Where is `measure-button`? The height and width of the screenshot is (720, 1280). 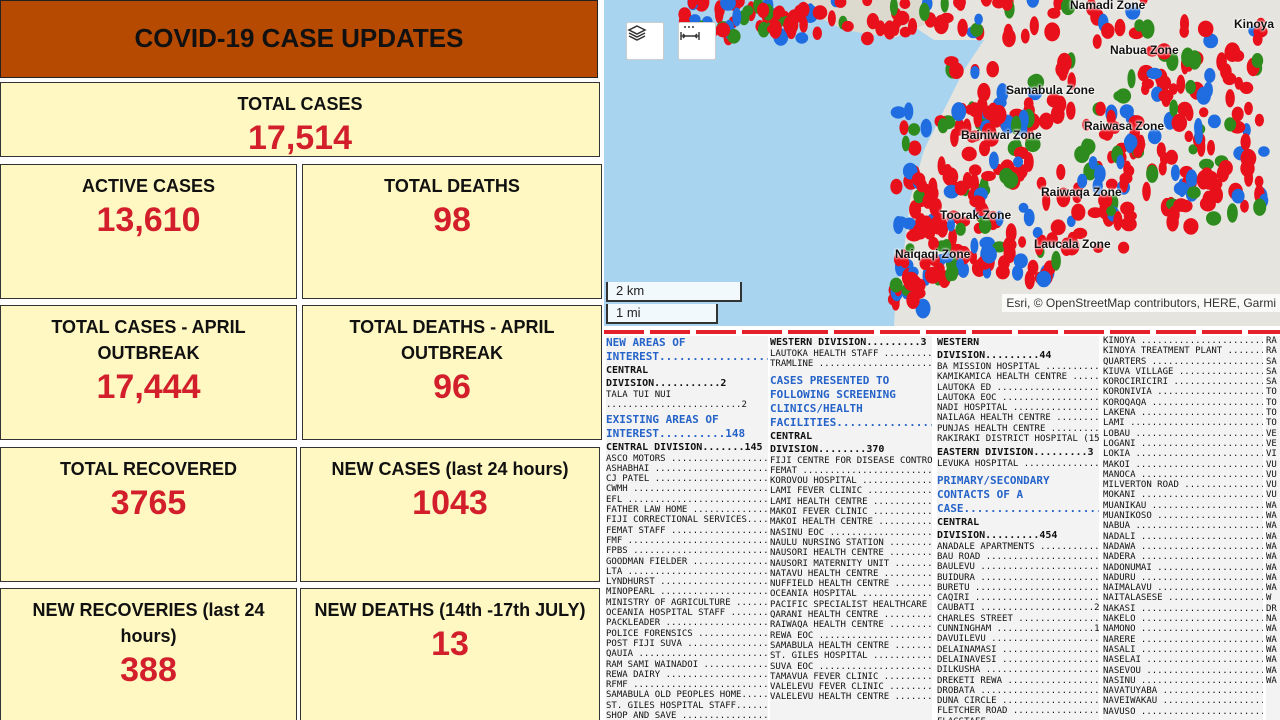 measure-button is located at coordinates (697, 41).